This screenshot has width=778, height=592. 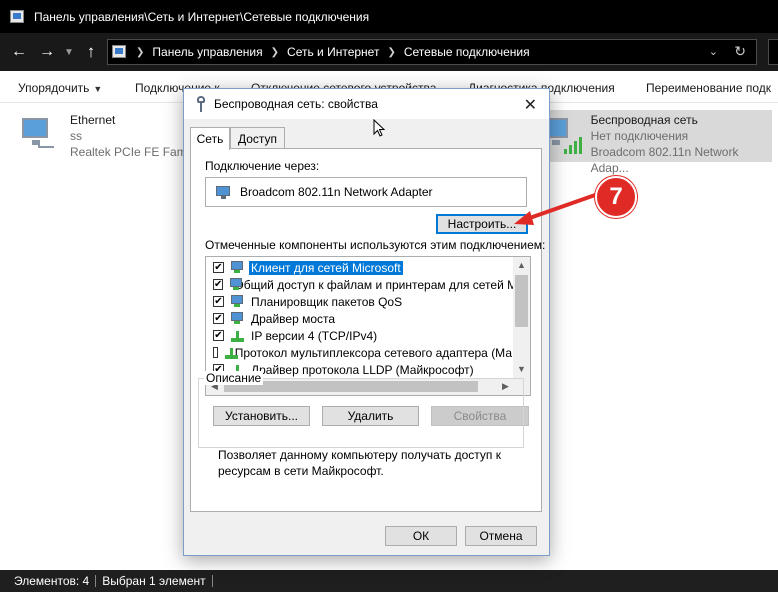 What do you see at coordinates (47, 52) in the screenshot?
I see `forward-arrow-icon: →` at bounding box center [47, 52].